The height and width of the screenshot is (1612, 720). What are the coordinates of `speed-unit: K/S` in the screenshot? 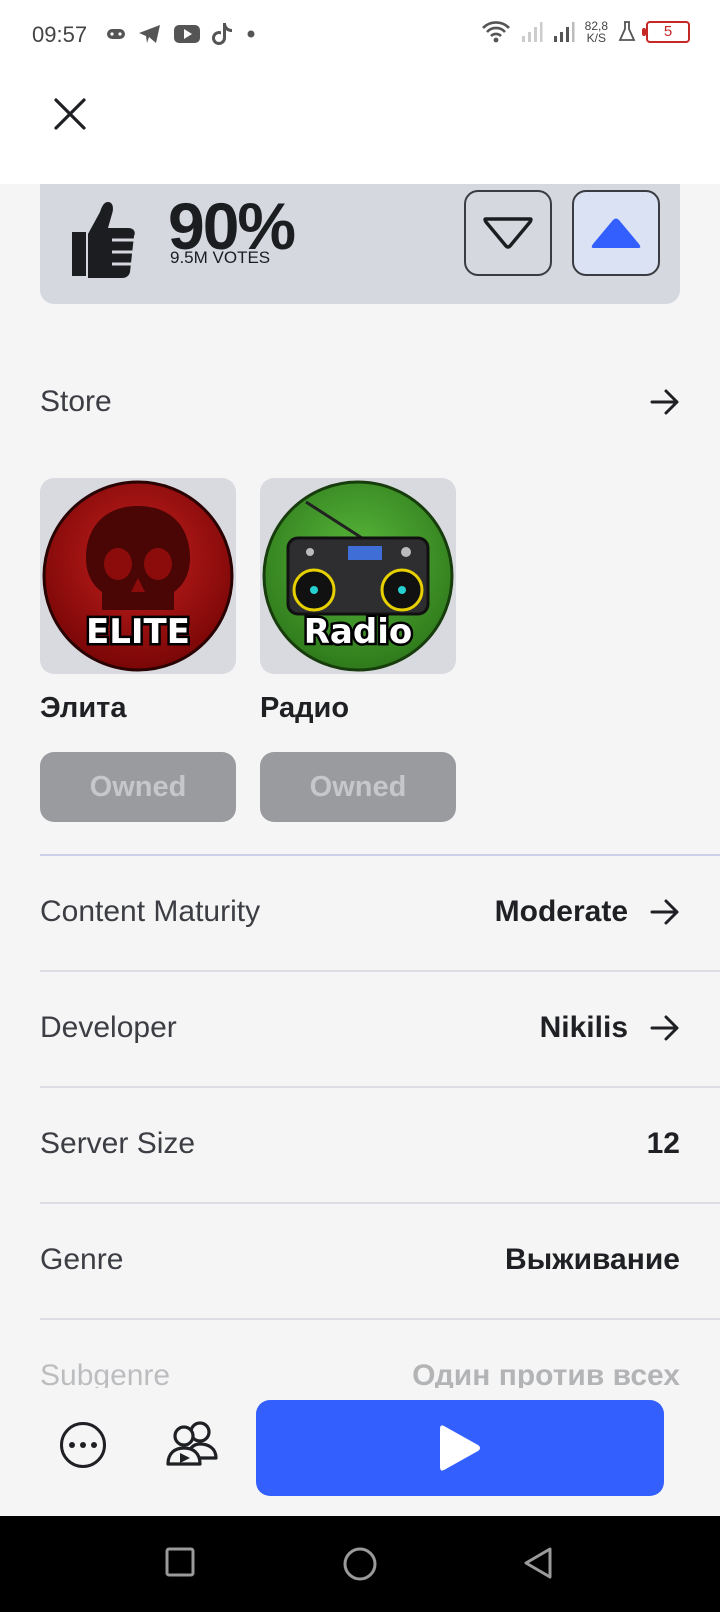 It's located at (596, 38).